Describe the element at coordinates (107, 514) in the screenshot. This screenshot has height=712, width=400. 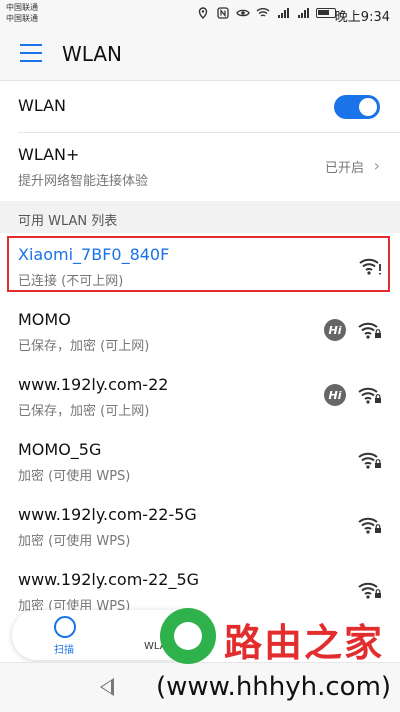
I see `network-name: www.192ly.com-22-5G` at that location.